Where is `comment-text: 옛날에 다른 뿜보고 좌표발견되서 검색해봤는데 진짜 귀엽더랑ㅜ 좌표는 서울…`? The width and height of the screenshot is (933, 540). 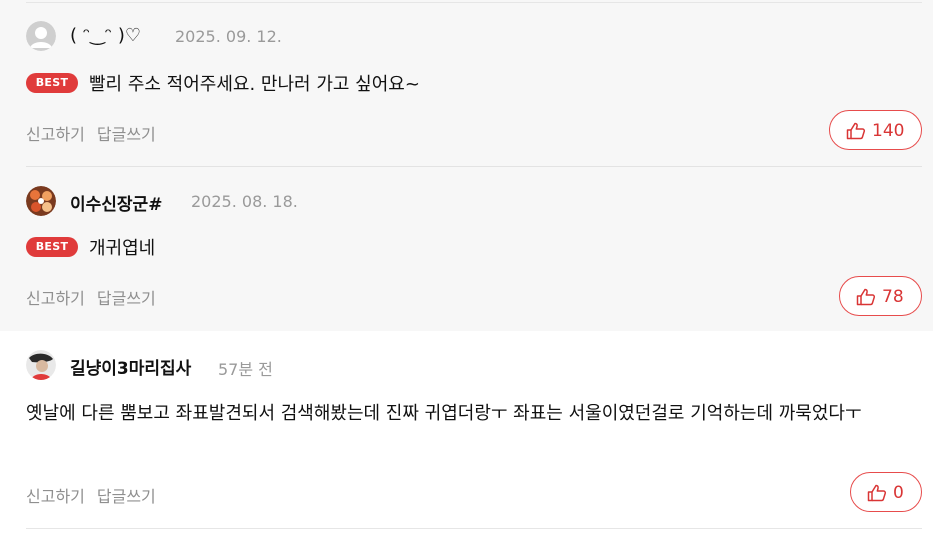 comment-text: 옛날에 다른 뿜보고 좌표발견되서 검색해봤는데 진짜 귀엽더랑ㅜ 좌표는 서울… is located at coordinates (444, 413).